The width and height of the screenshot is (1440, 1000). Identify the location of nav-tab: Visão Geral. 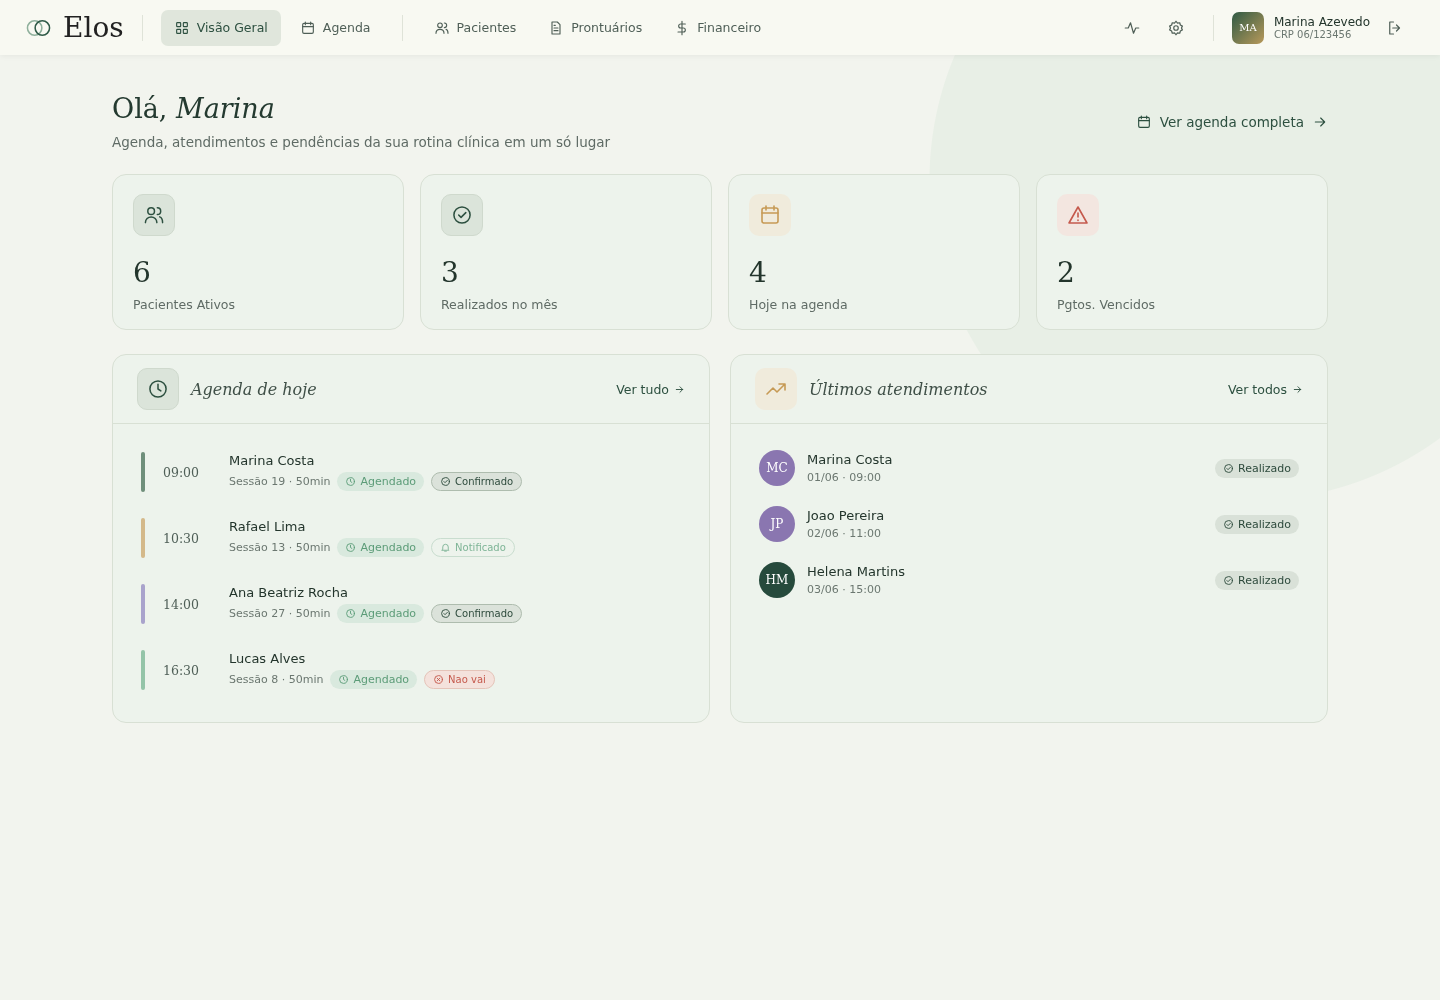
(220, 27).